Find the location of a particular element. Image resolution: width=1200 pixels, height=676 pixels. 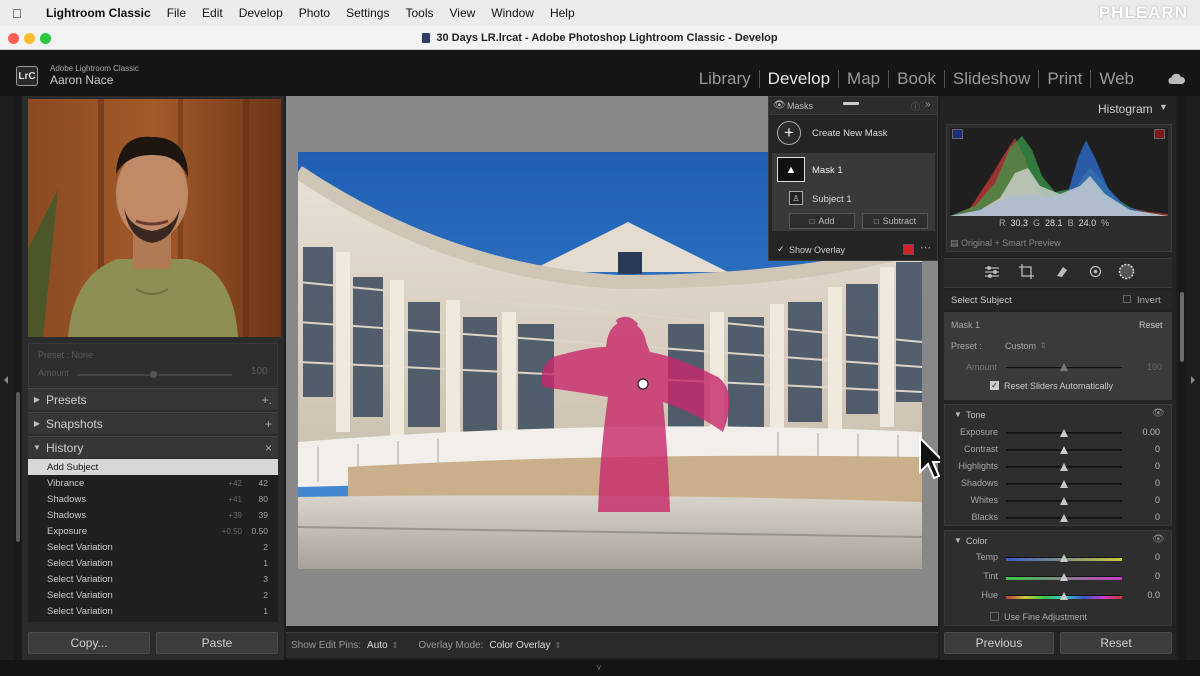

slider-value: 0.00 is located at coordinates (1140, 432).